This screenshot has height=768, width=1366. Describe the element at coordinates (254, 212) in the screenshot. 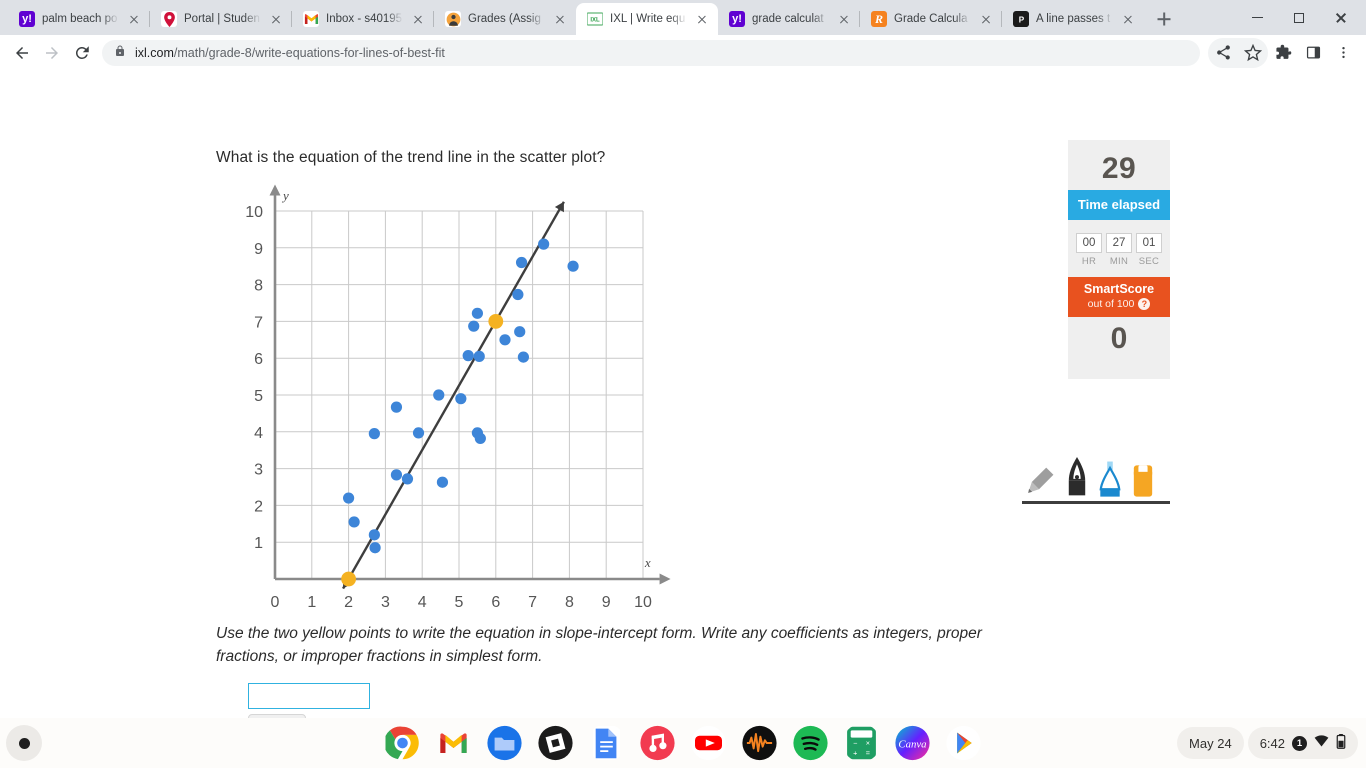

I see `y-tick-label: 10` at that location.